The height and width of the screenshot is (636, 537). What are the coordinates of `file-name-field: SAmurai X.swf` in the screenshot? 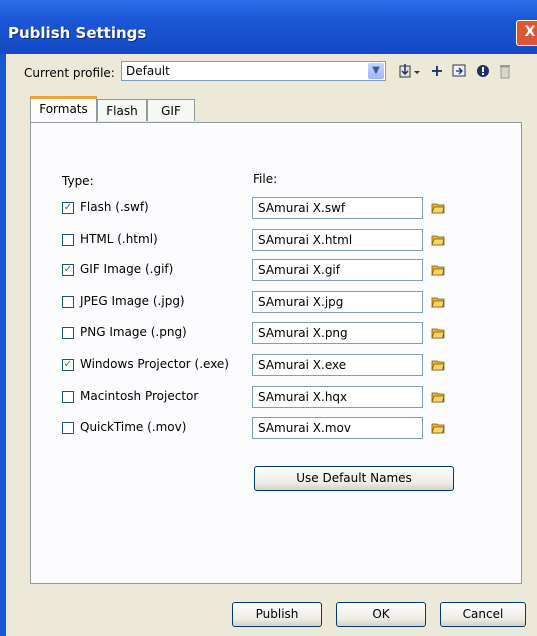 It's located at (337, 208).